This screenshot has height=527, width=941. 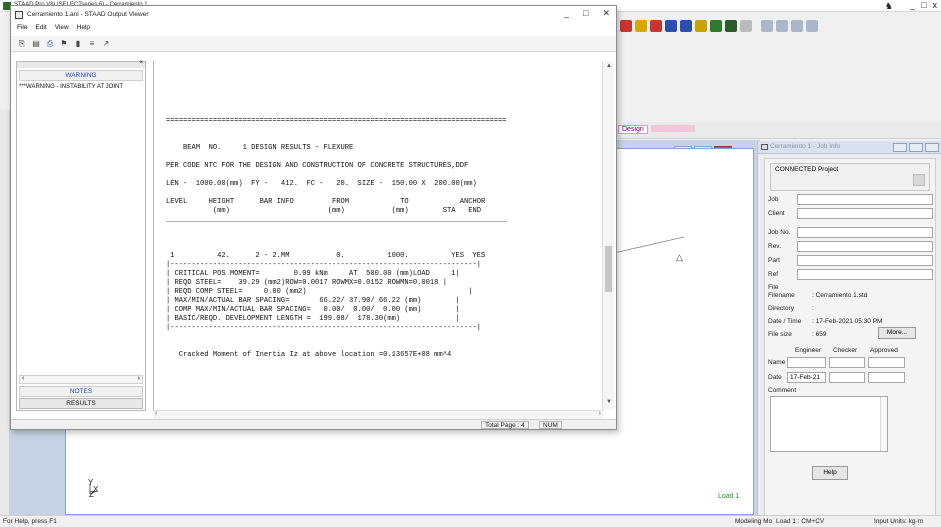 What do you see at coordinates (884, 350) in the screenshot?
I see `approved-label: Approved` at bounding box center [884, 350].